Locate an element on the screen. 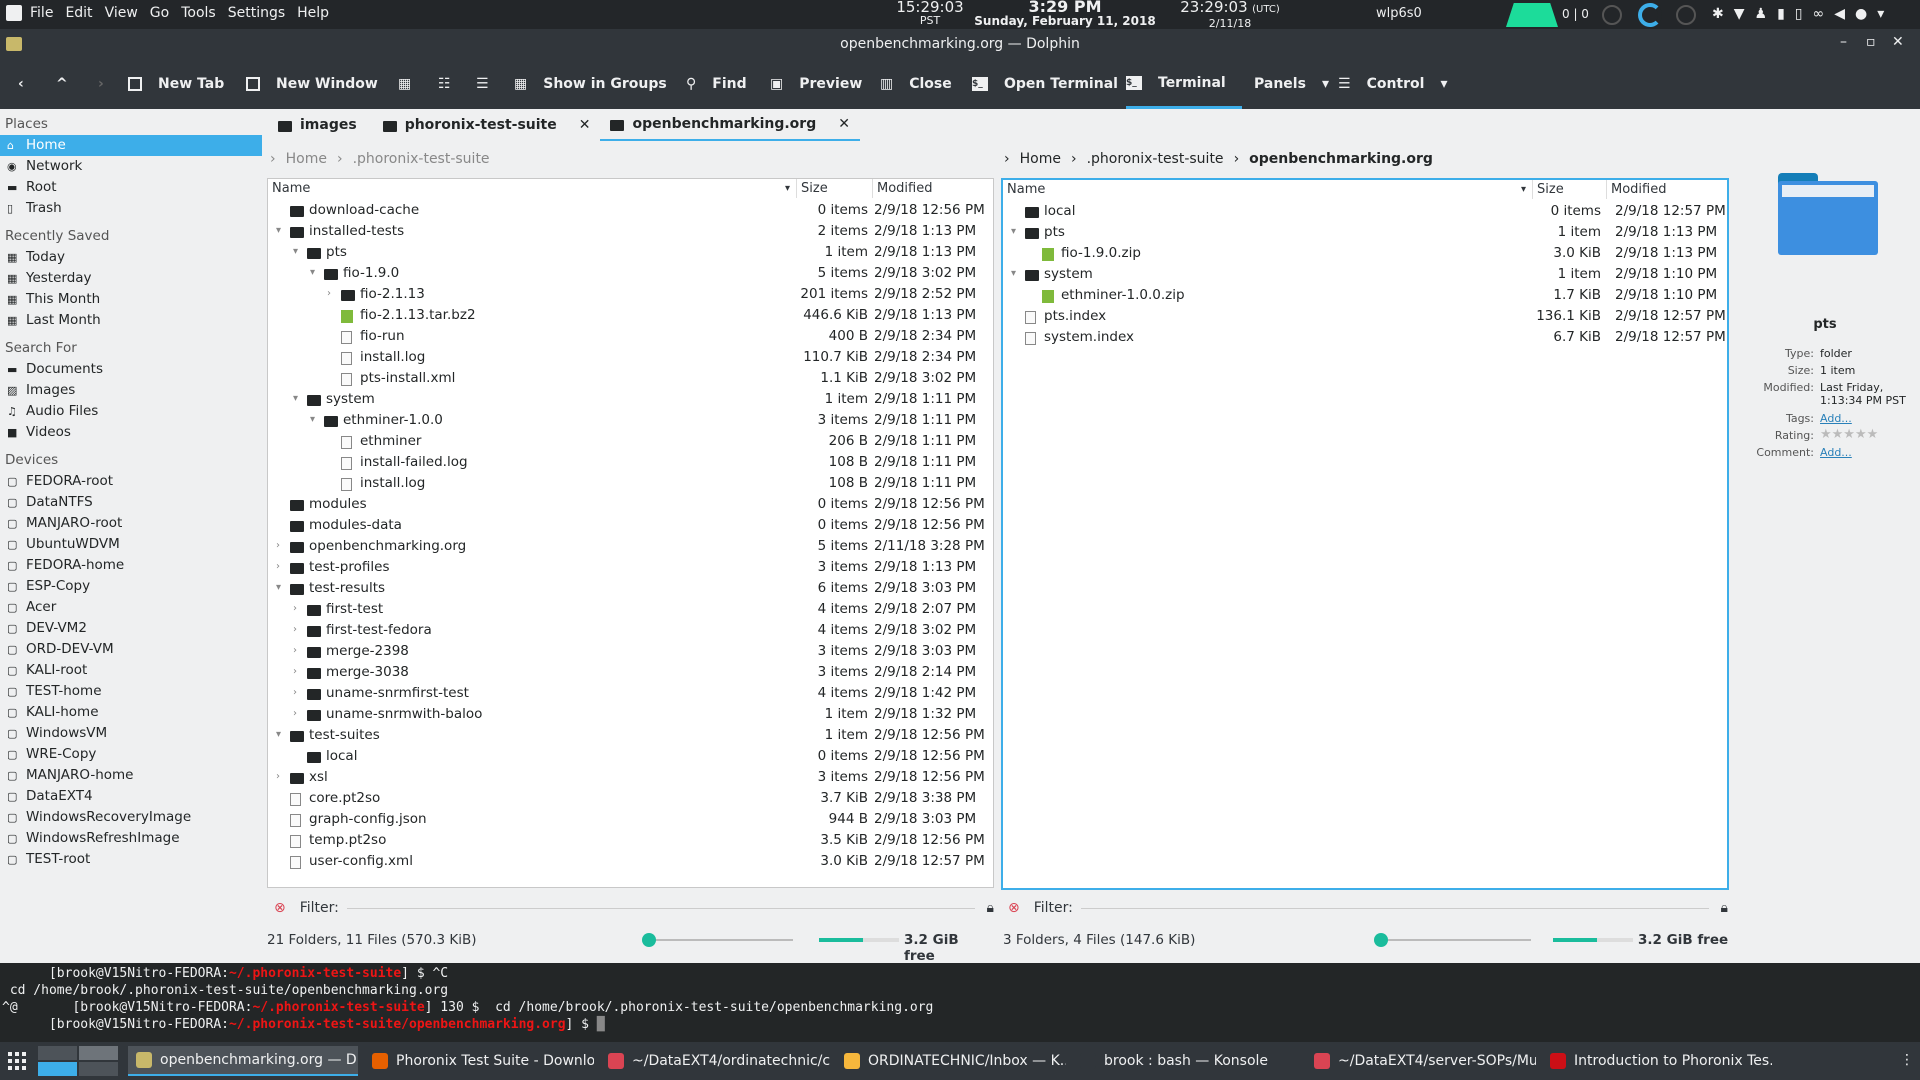  pager is located at coordinates (78, 1061).